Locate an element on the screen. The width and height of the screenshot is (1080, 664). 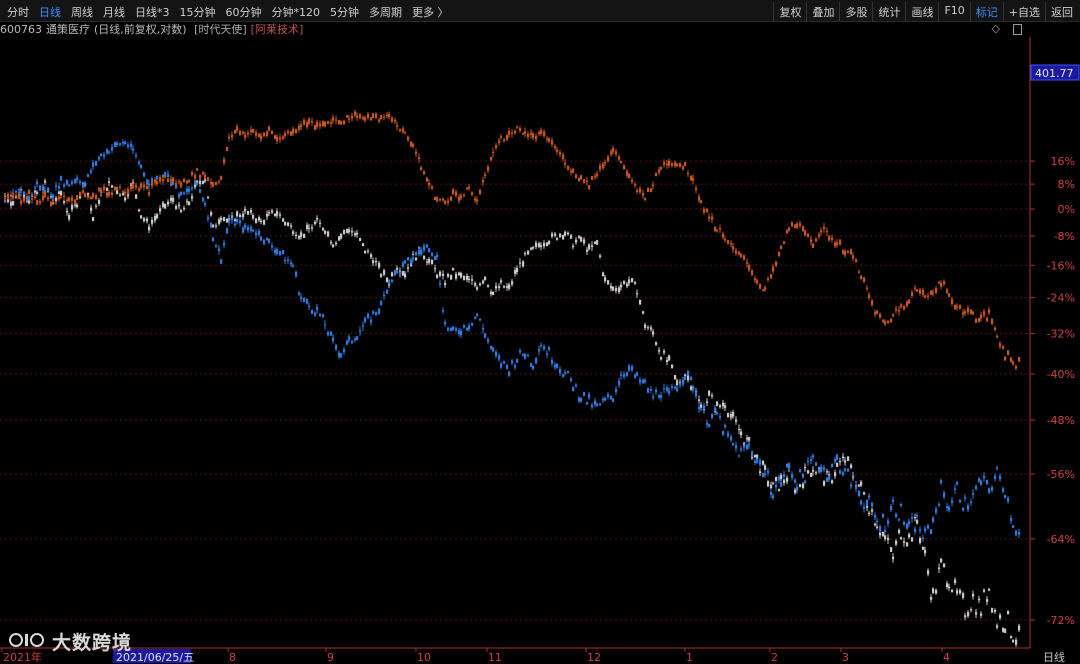
overlay-tag-2: [阿莱技术] is located at coordinates (277, 29).